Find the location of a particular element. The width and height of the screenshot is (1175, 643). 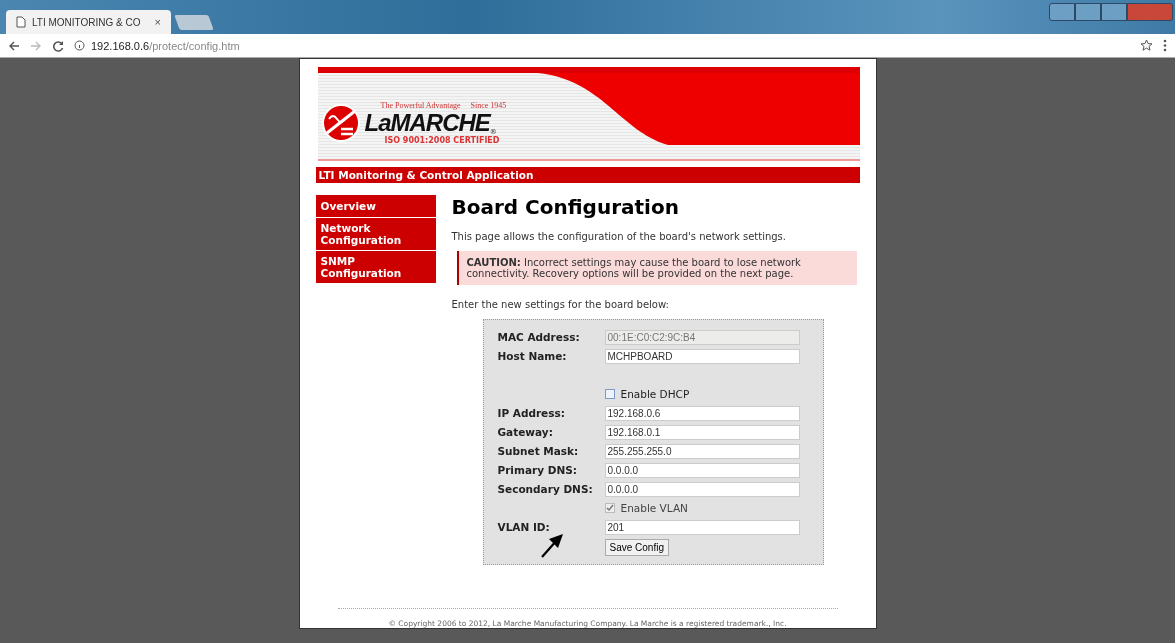

field-label: Primary DNS: is located at coordinates (537, 470).